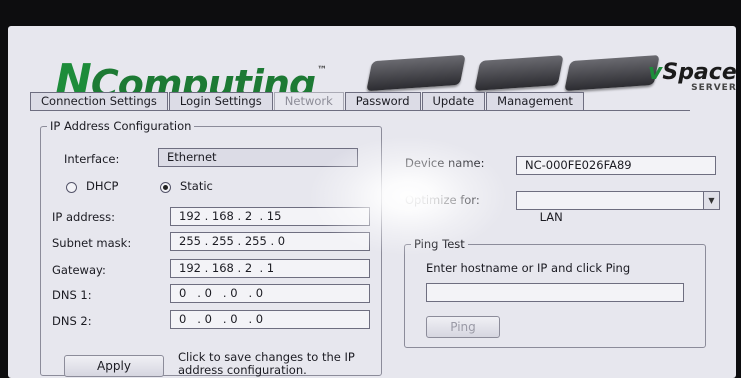 The height and width of the screenshot is (378, 741). I want to click on tab-password: Password, so click(382, 101).